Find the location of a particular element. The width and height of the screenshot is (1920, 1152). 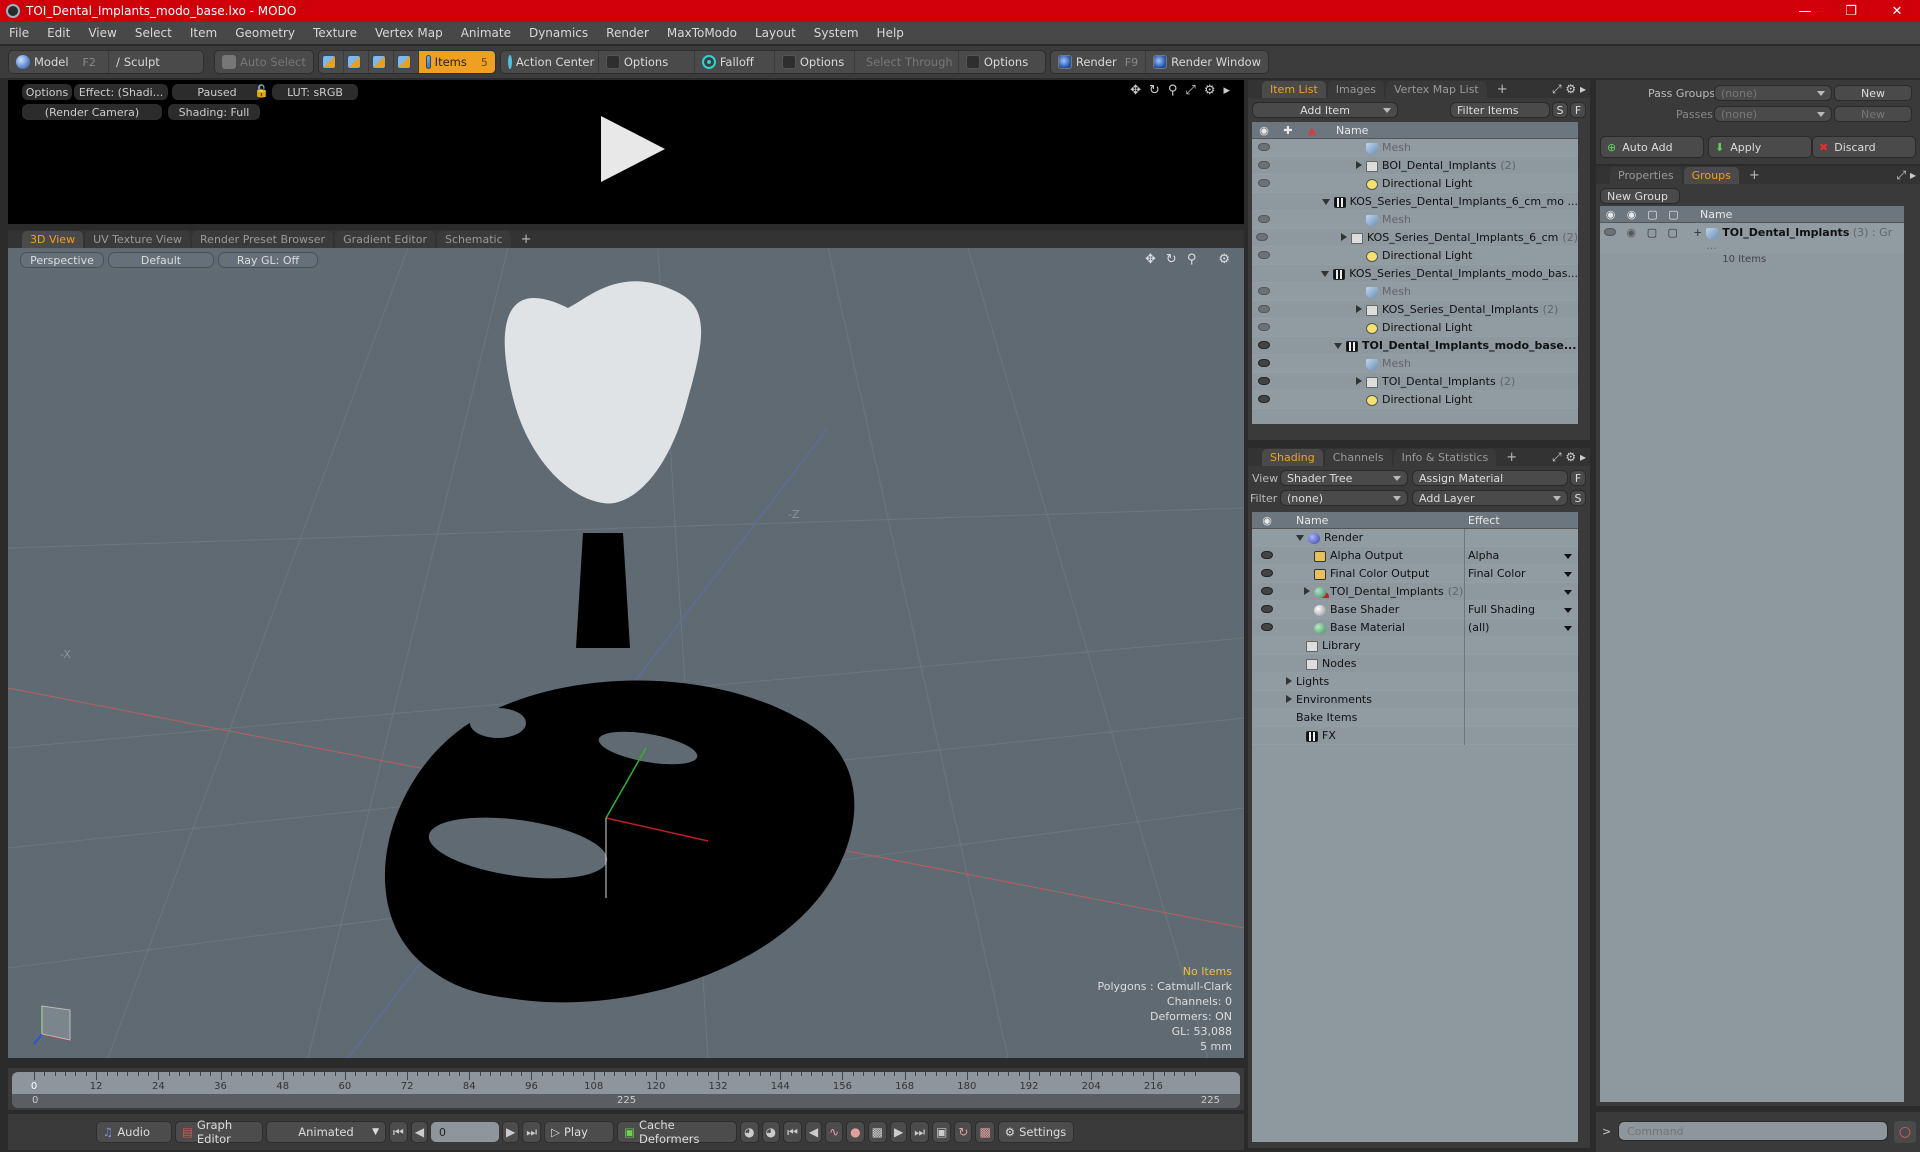

tab-channels: Channels is located at coordinates (1358, 457).